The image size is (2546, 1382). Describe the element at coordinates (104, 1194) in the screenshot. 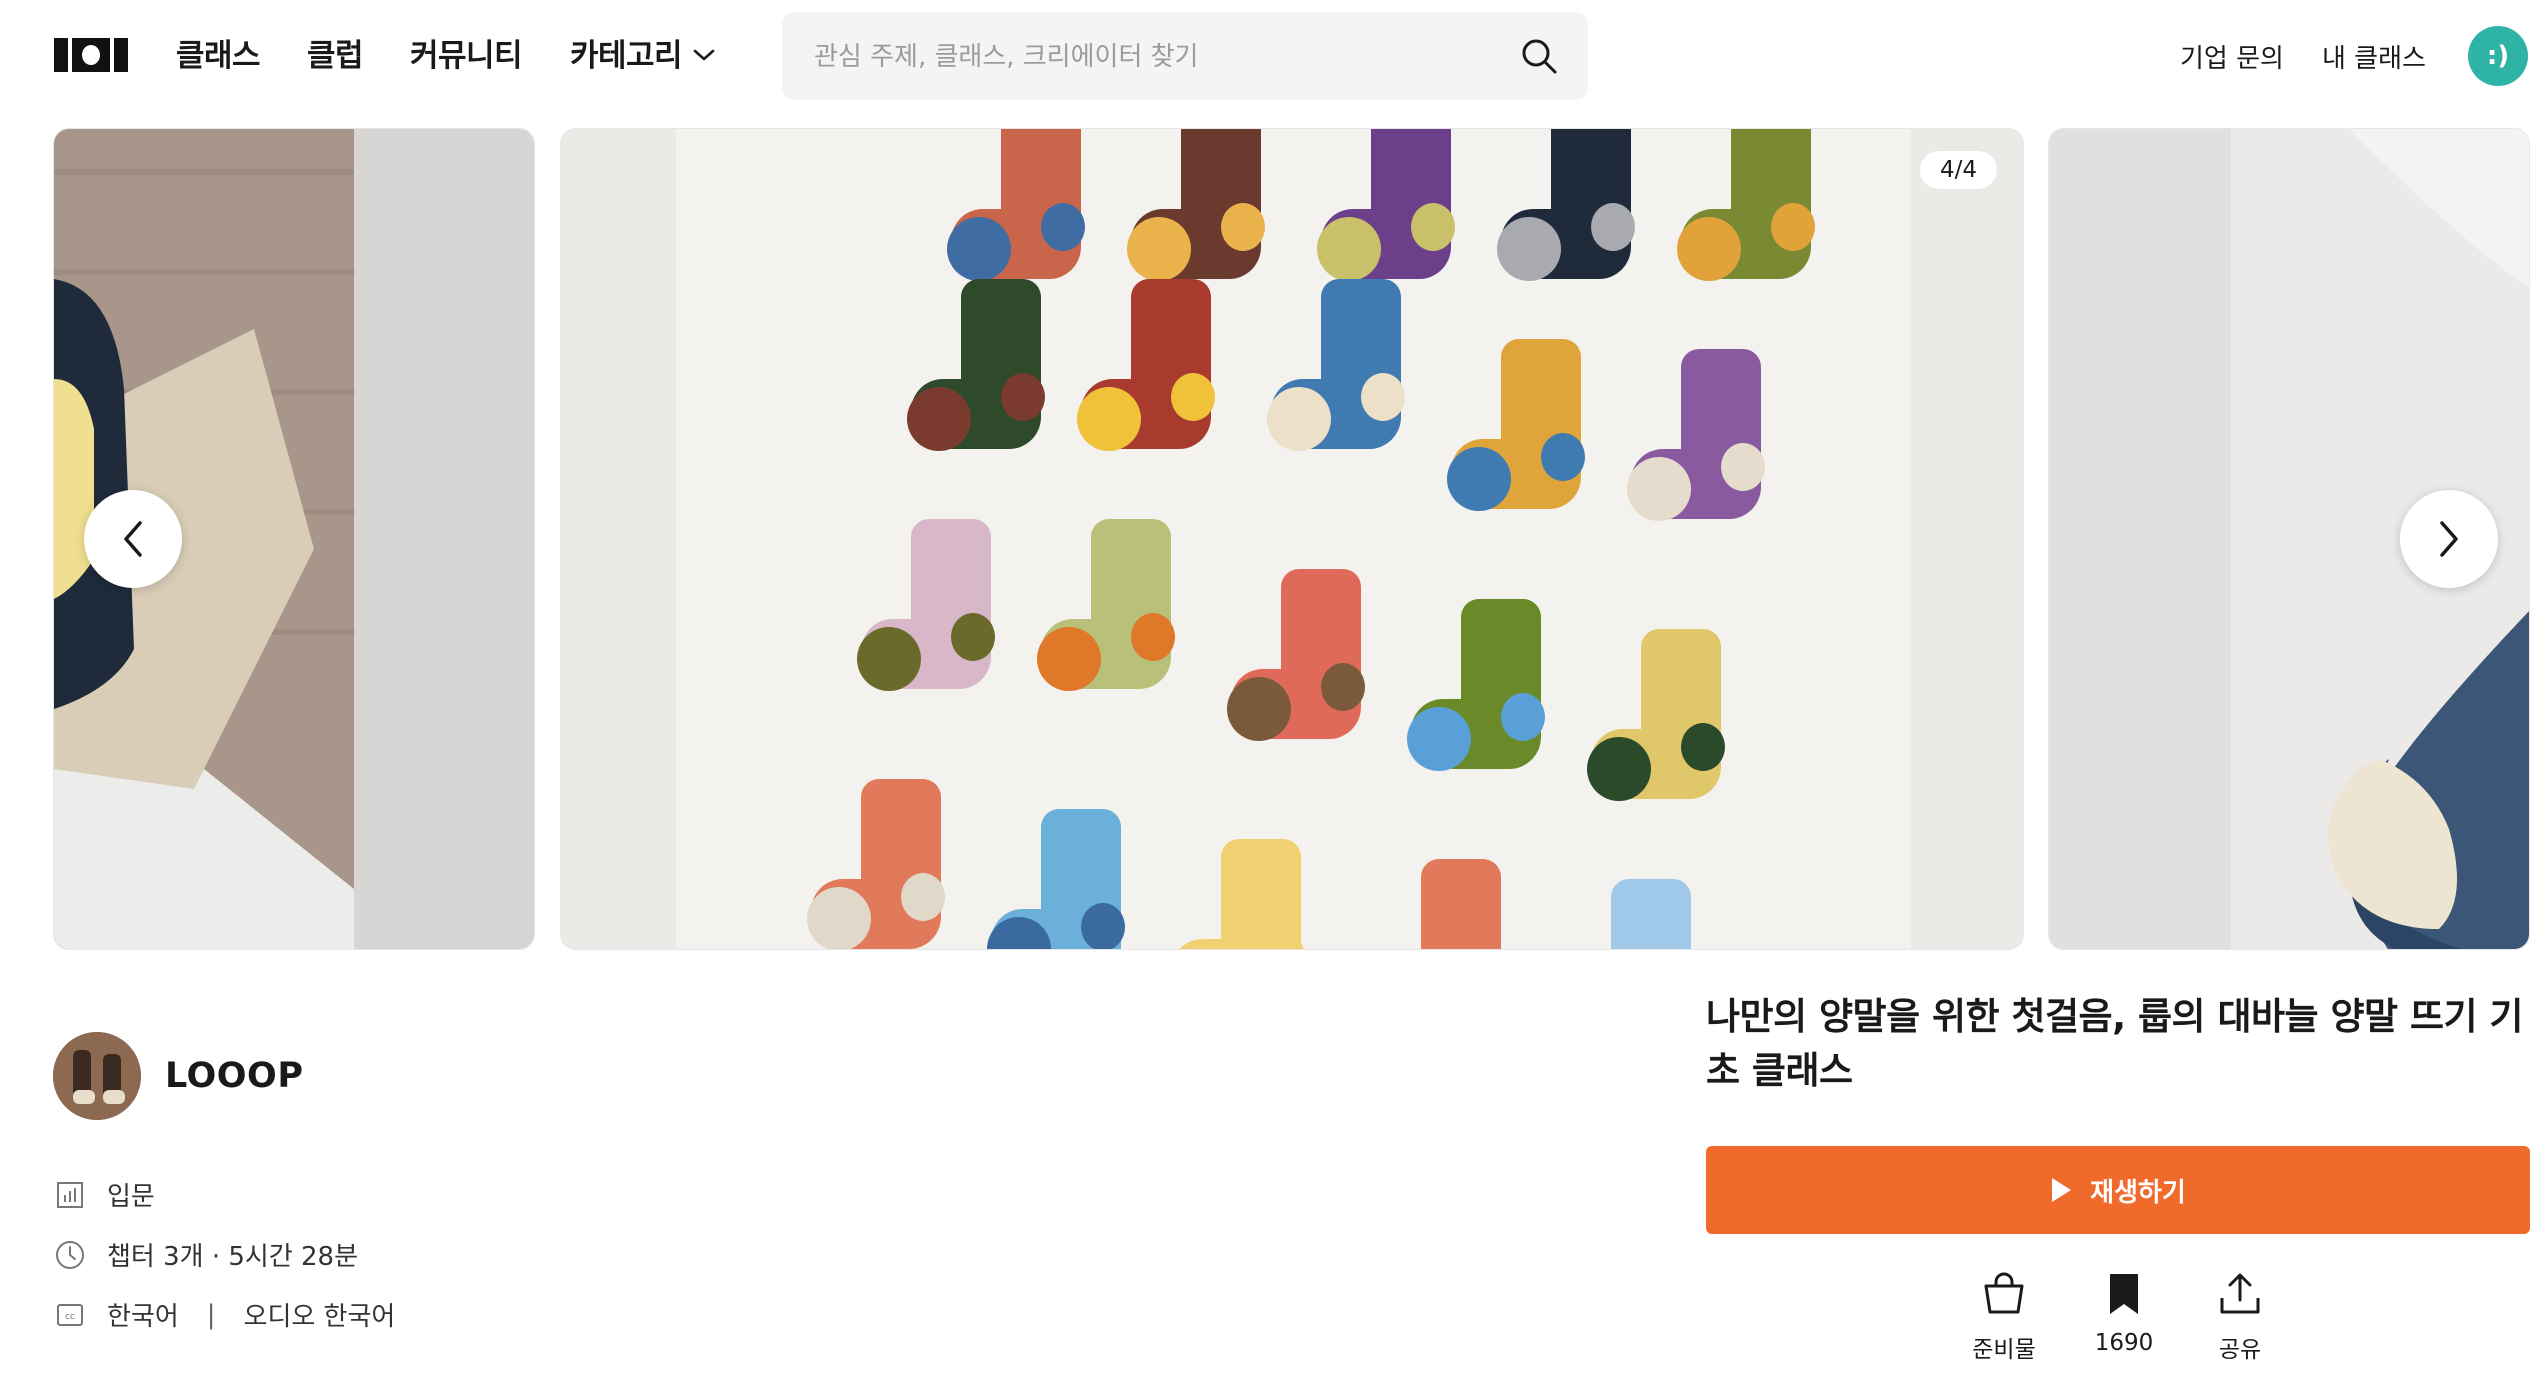

I see `meta-level-row: 입문` at that location.